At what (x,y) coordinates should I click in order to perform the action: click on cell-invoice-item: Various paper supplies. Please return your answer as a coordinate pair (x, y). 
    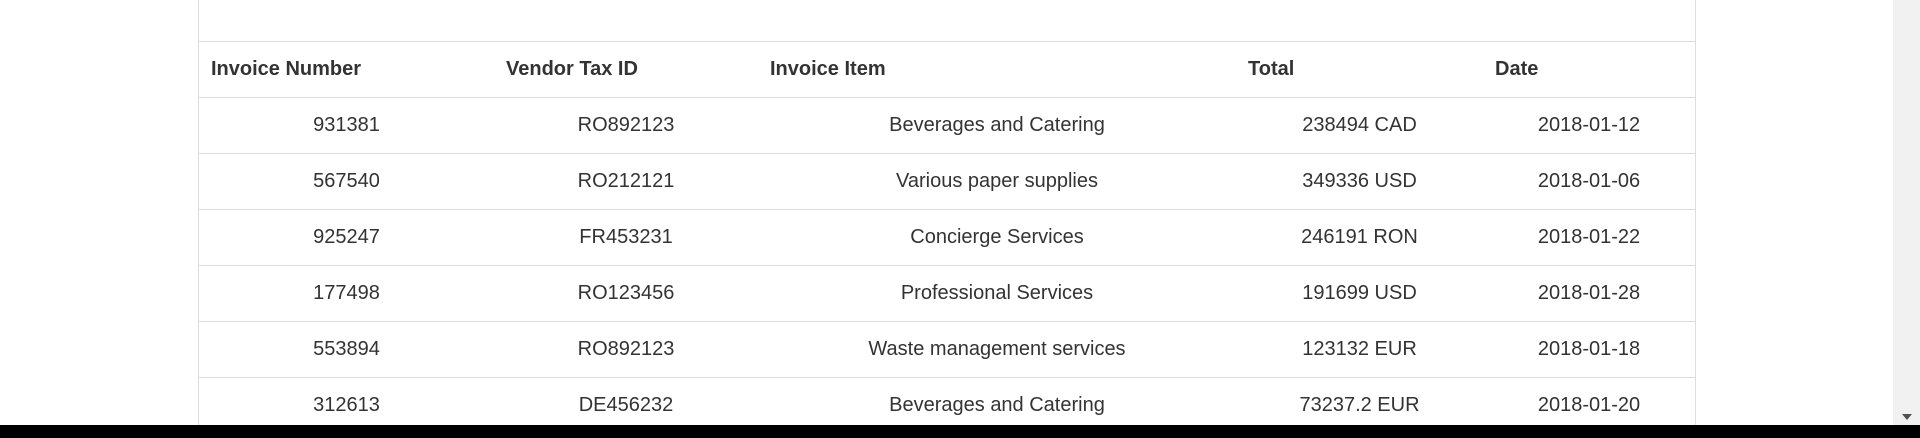
    Looking at the image, I should click on (997, 181).